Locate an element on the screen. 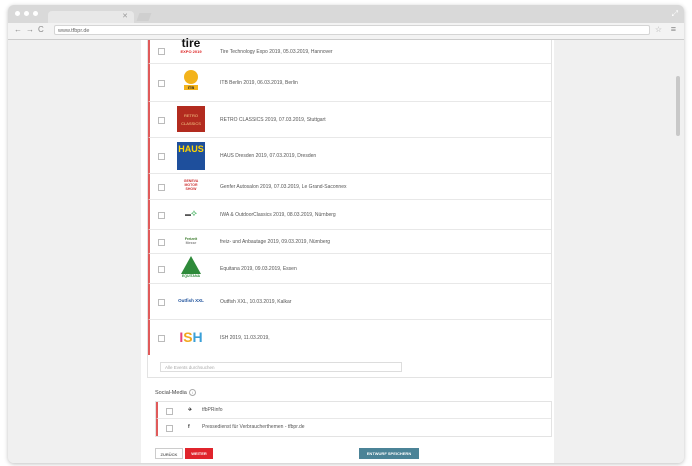 This screenshot has width=692, height=466. haus-logo: HAUS is located at coordinates (191, 156).